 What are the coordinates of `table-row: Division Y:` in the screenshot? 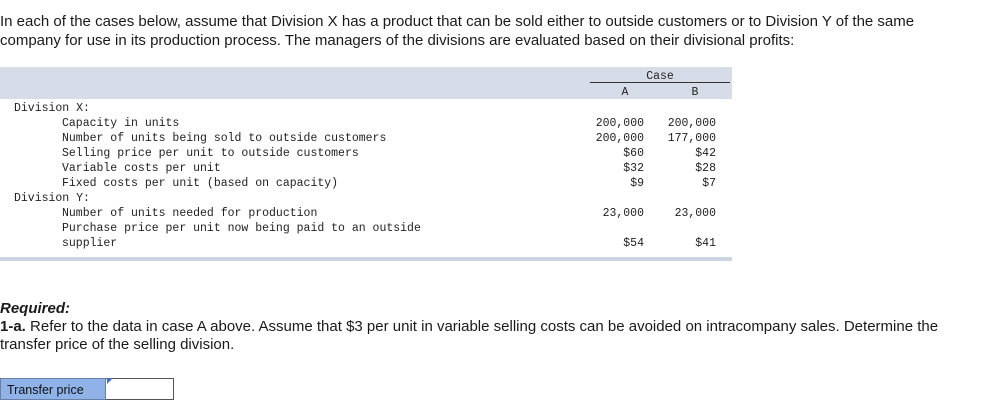 It's located at (366, 198).